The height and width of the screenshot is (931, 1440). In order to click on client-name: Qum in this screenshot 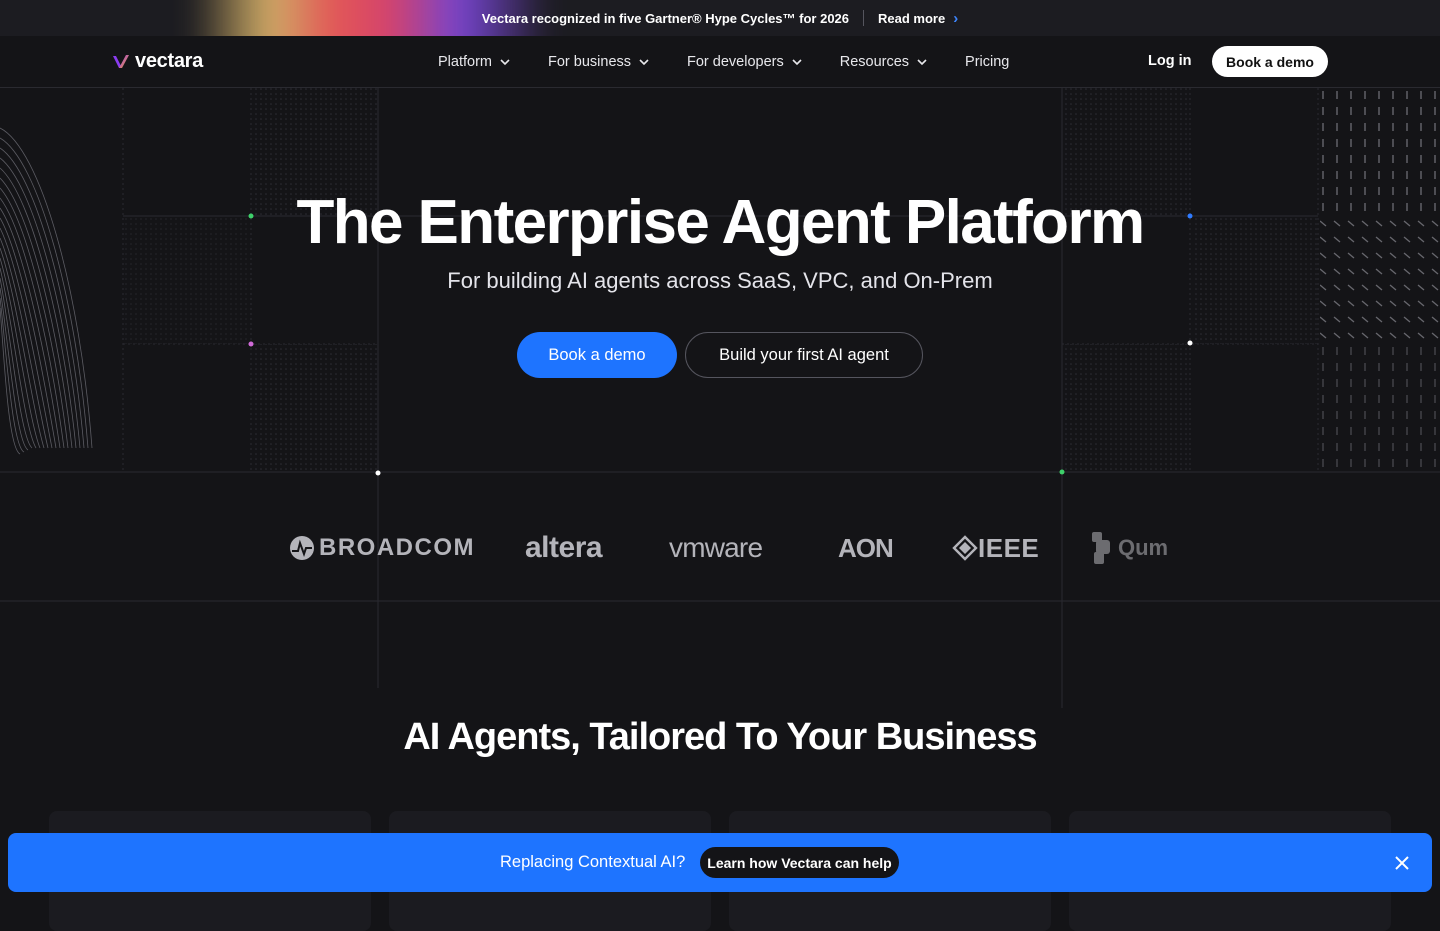, I will do `click(1143, 547)`.